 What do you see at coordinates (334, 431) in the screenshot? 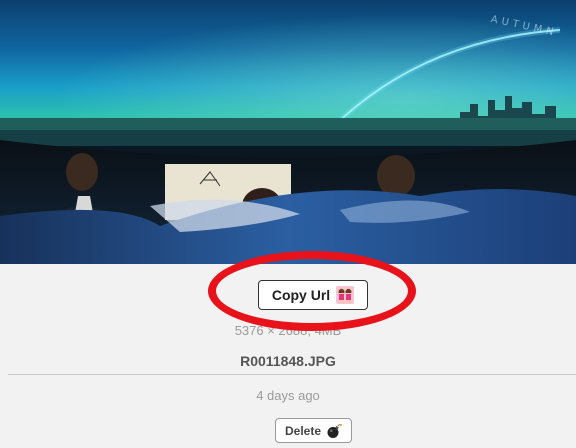
I see `bomb-emoji-icon` at bounding box center [334, 431].